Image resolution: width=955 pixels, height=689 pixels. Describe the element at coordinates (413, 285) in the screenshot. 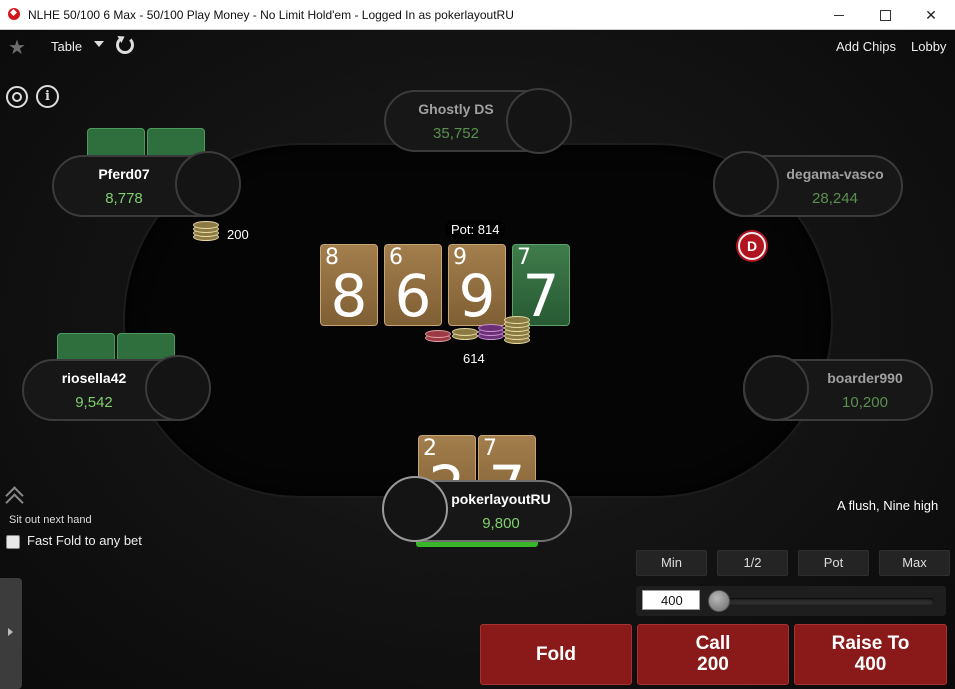

I see `board-card-2: 6 6` at that location.